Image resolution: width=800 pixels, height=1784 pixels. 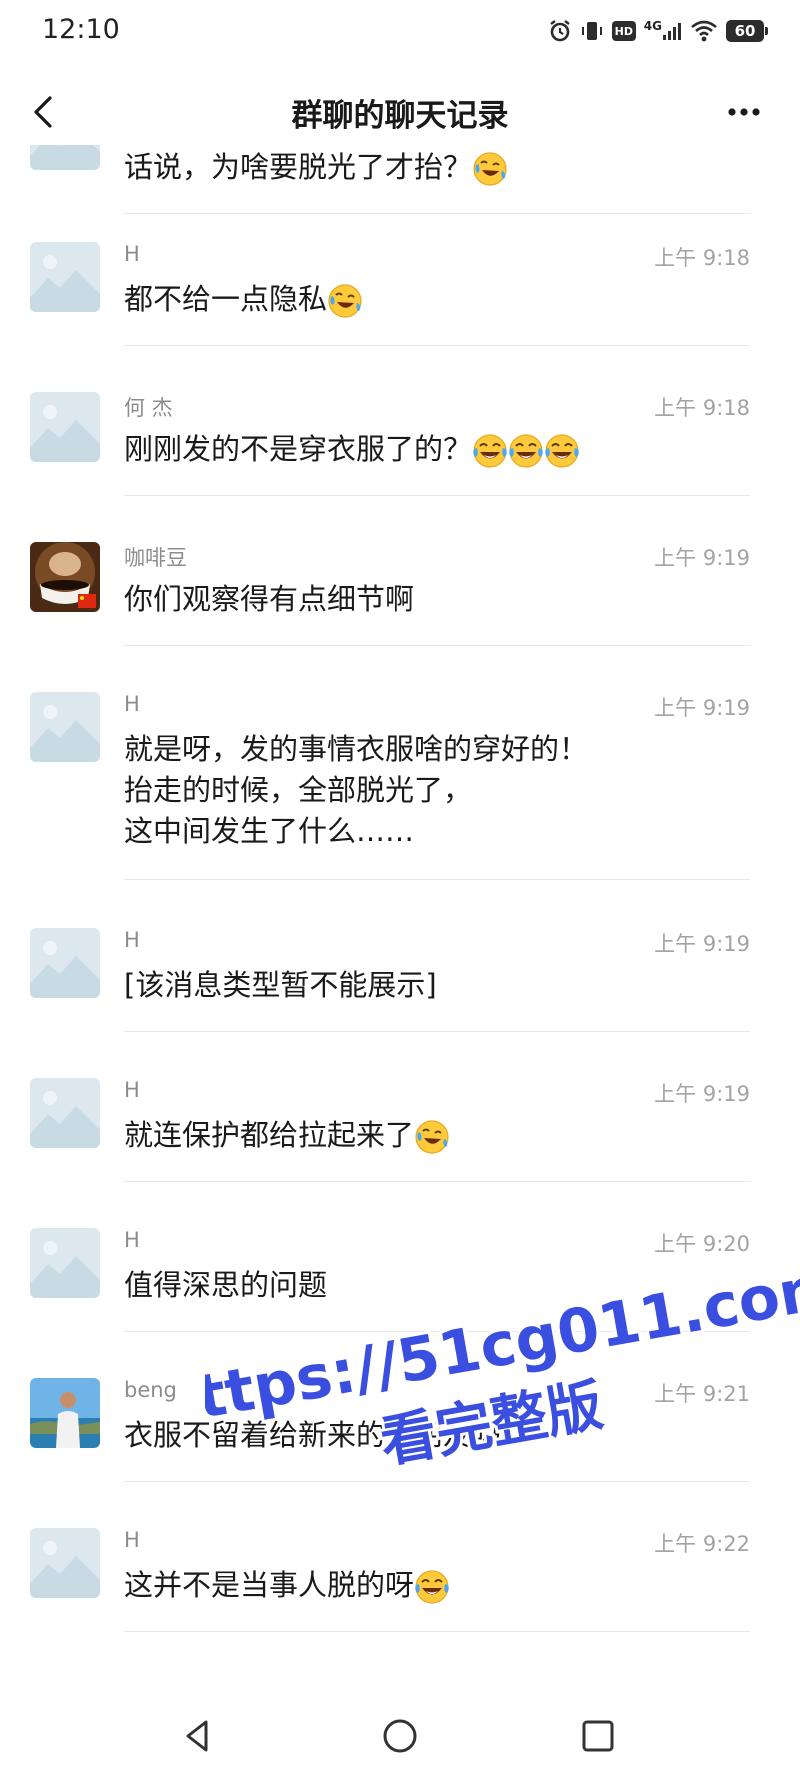 I want to click on signal-icon, so click(x=672, y=31).